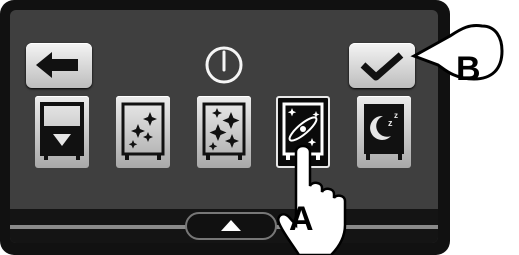 The width and height of the screenshot is (519, 255). Describe the element at coordinates (468, 69) in the screenshot. I see `callout-label-b: B` at that location.